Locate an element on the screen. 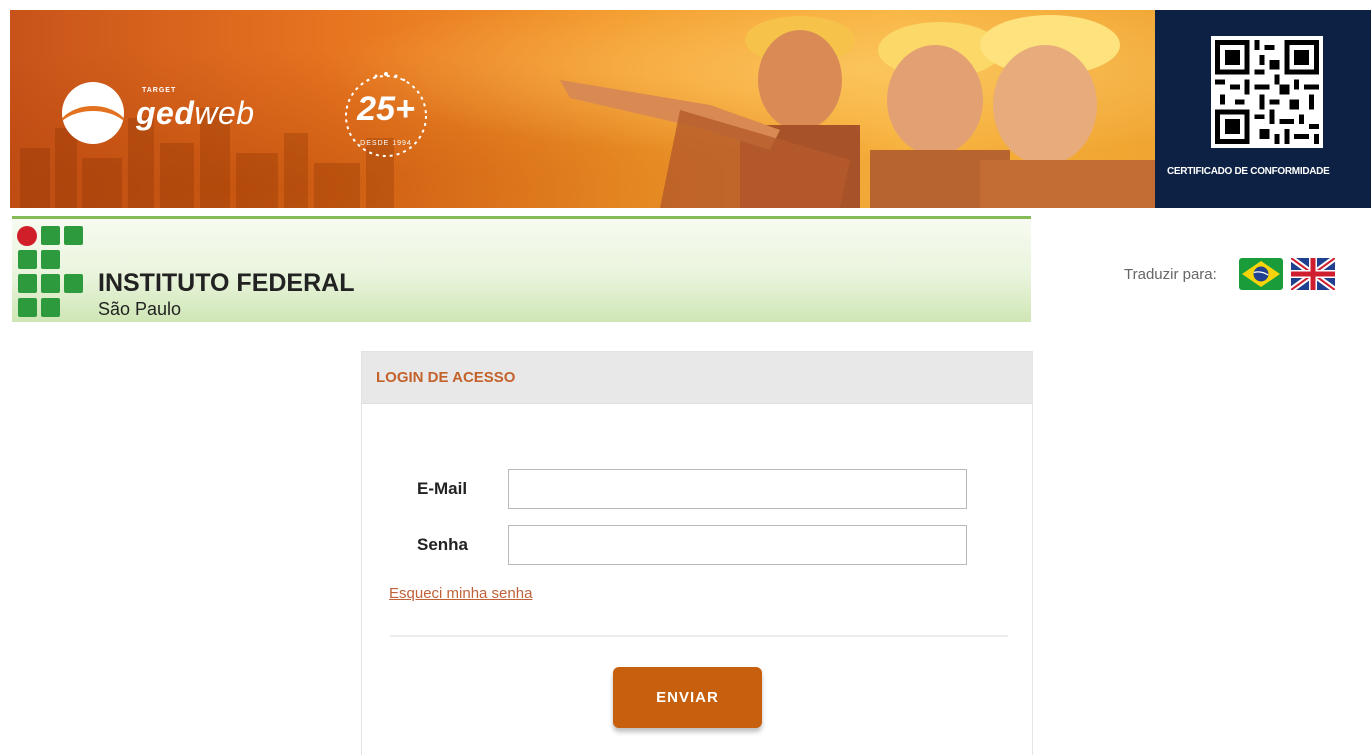  brazil-flag-icon is located at coordinates (1260, 274).